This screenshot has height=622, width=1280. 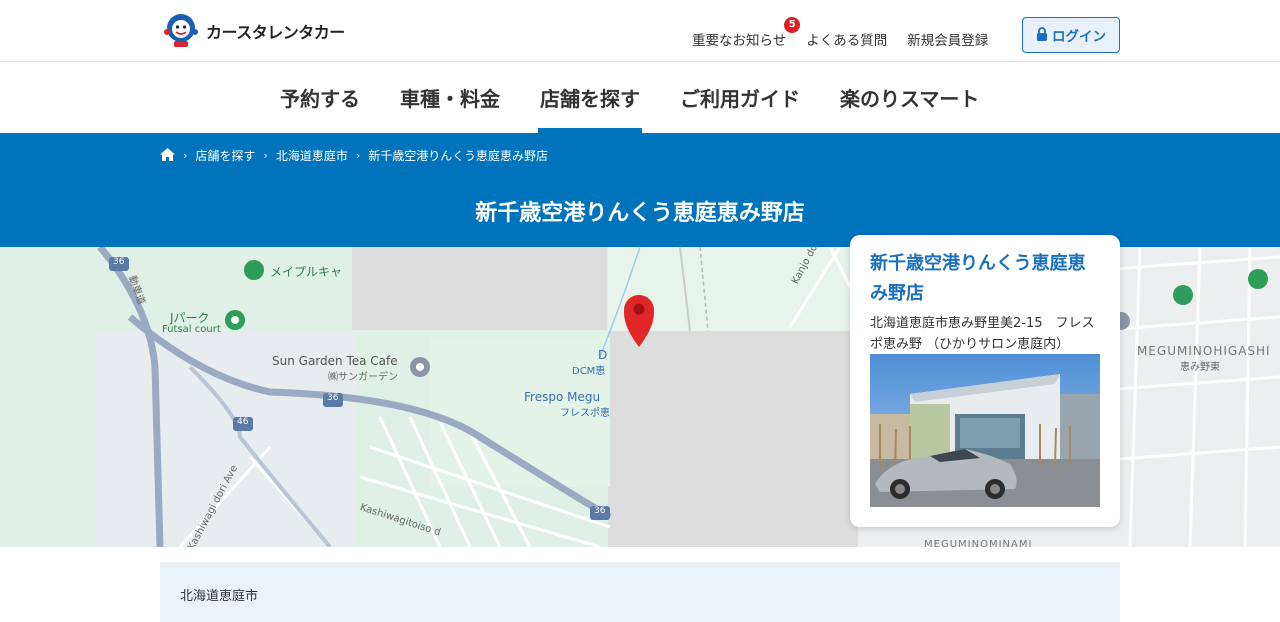 What do you see at coordinates (335, 361) in the screenshot?
I see `map-label-sungarden: Sun Garden Tea Cafe` at bounding box center [335, 361].